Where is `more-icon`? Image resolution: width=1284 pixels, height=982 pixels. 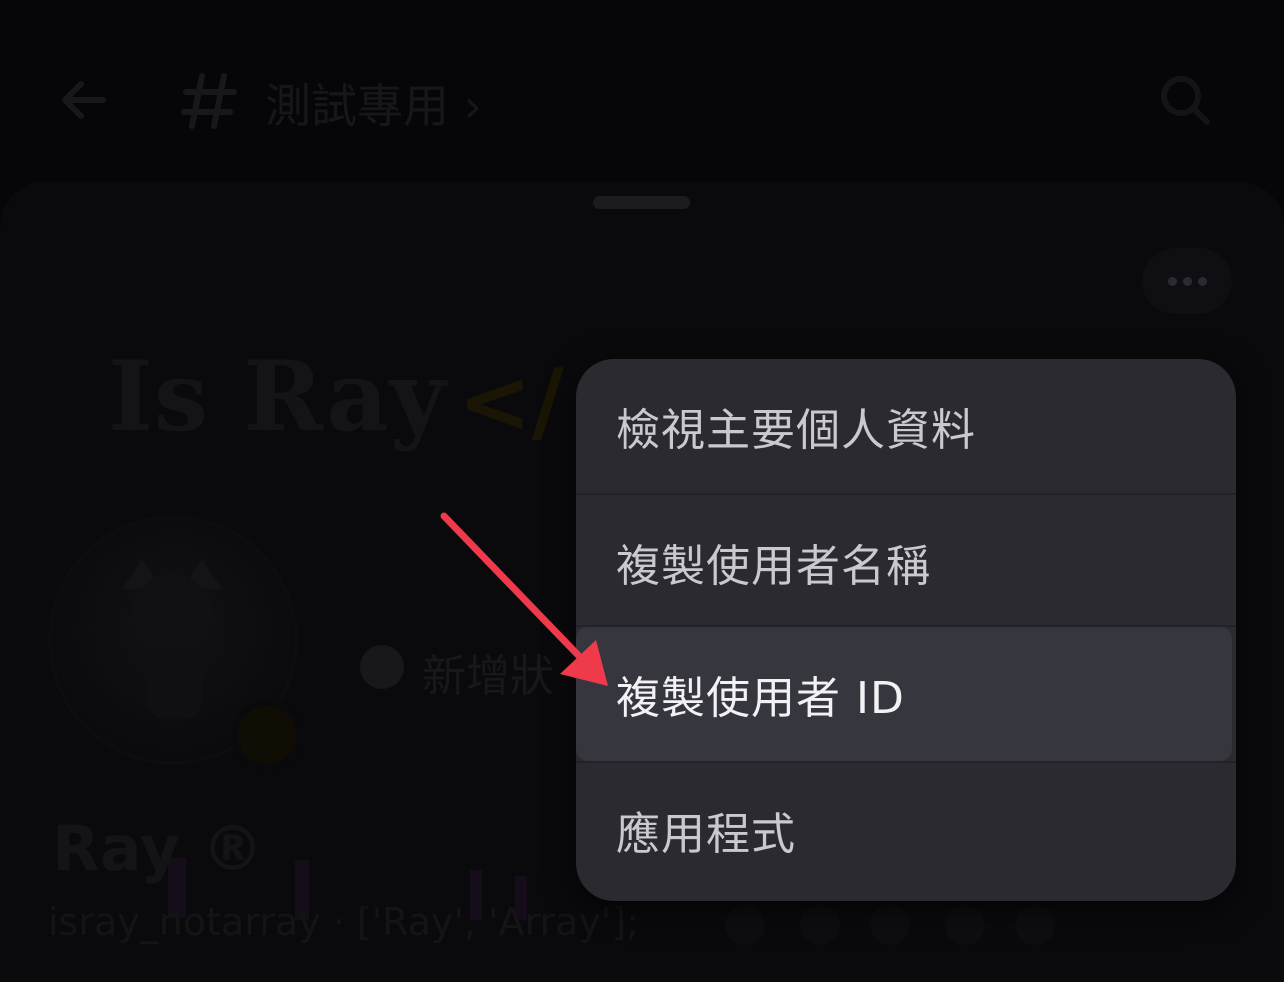 more-icon is located at coordinates (1172, 281).